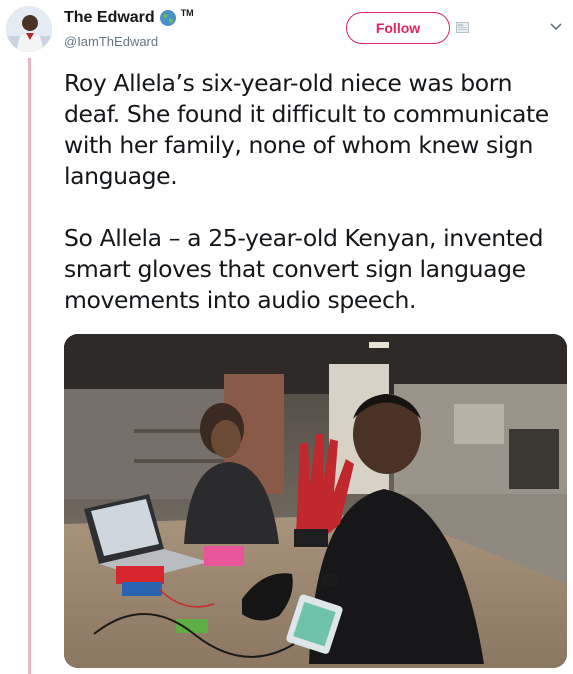  Describe the element at coordinates (398, 28) in the screenshot. I see `follow-button: Follow` at that location.